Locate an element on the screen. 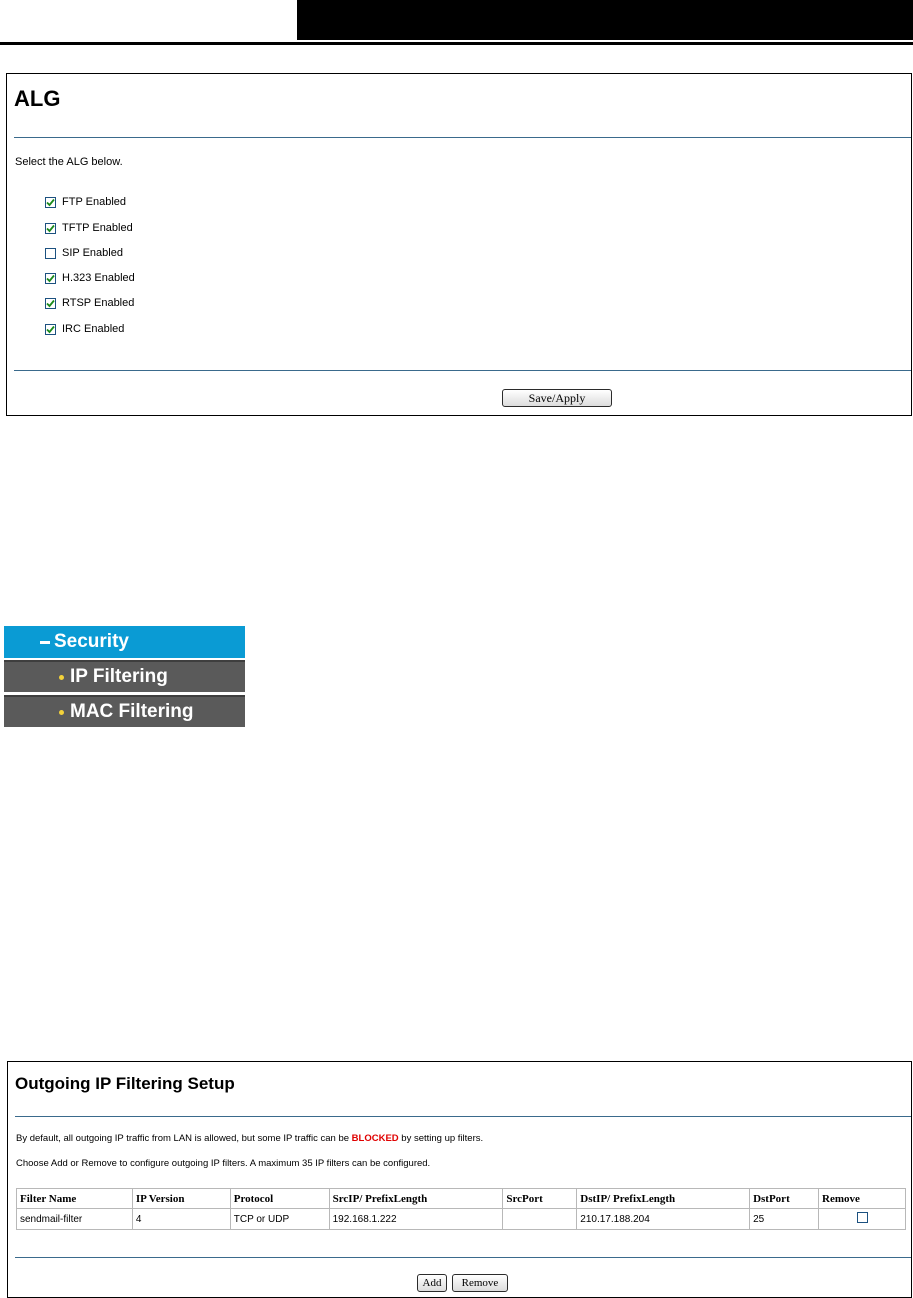 The height and width of the screenshot is (1298, 913). menu-item-label: MAC Filtering is located at coordinates (132, 711).